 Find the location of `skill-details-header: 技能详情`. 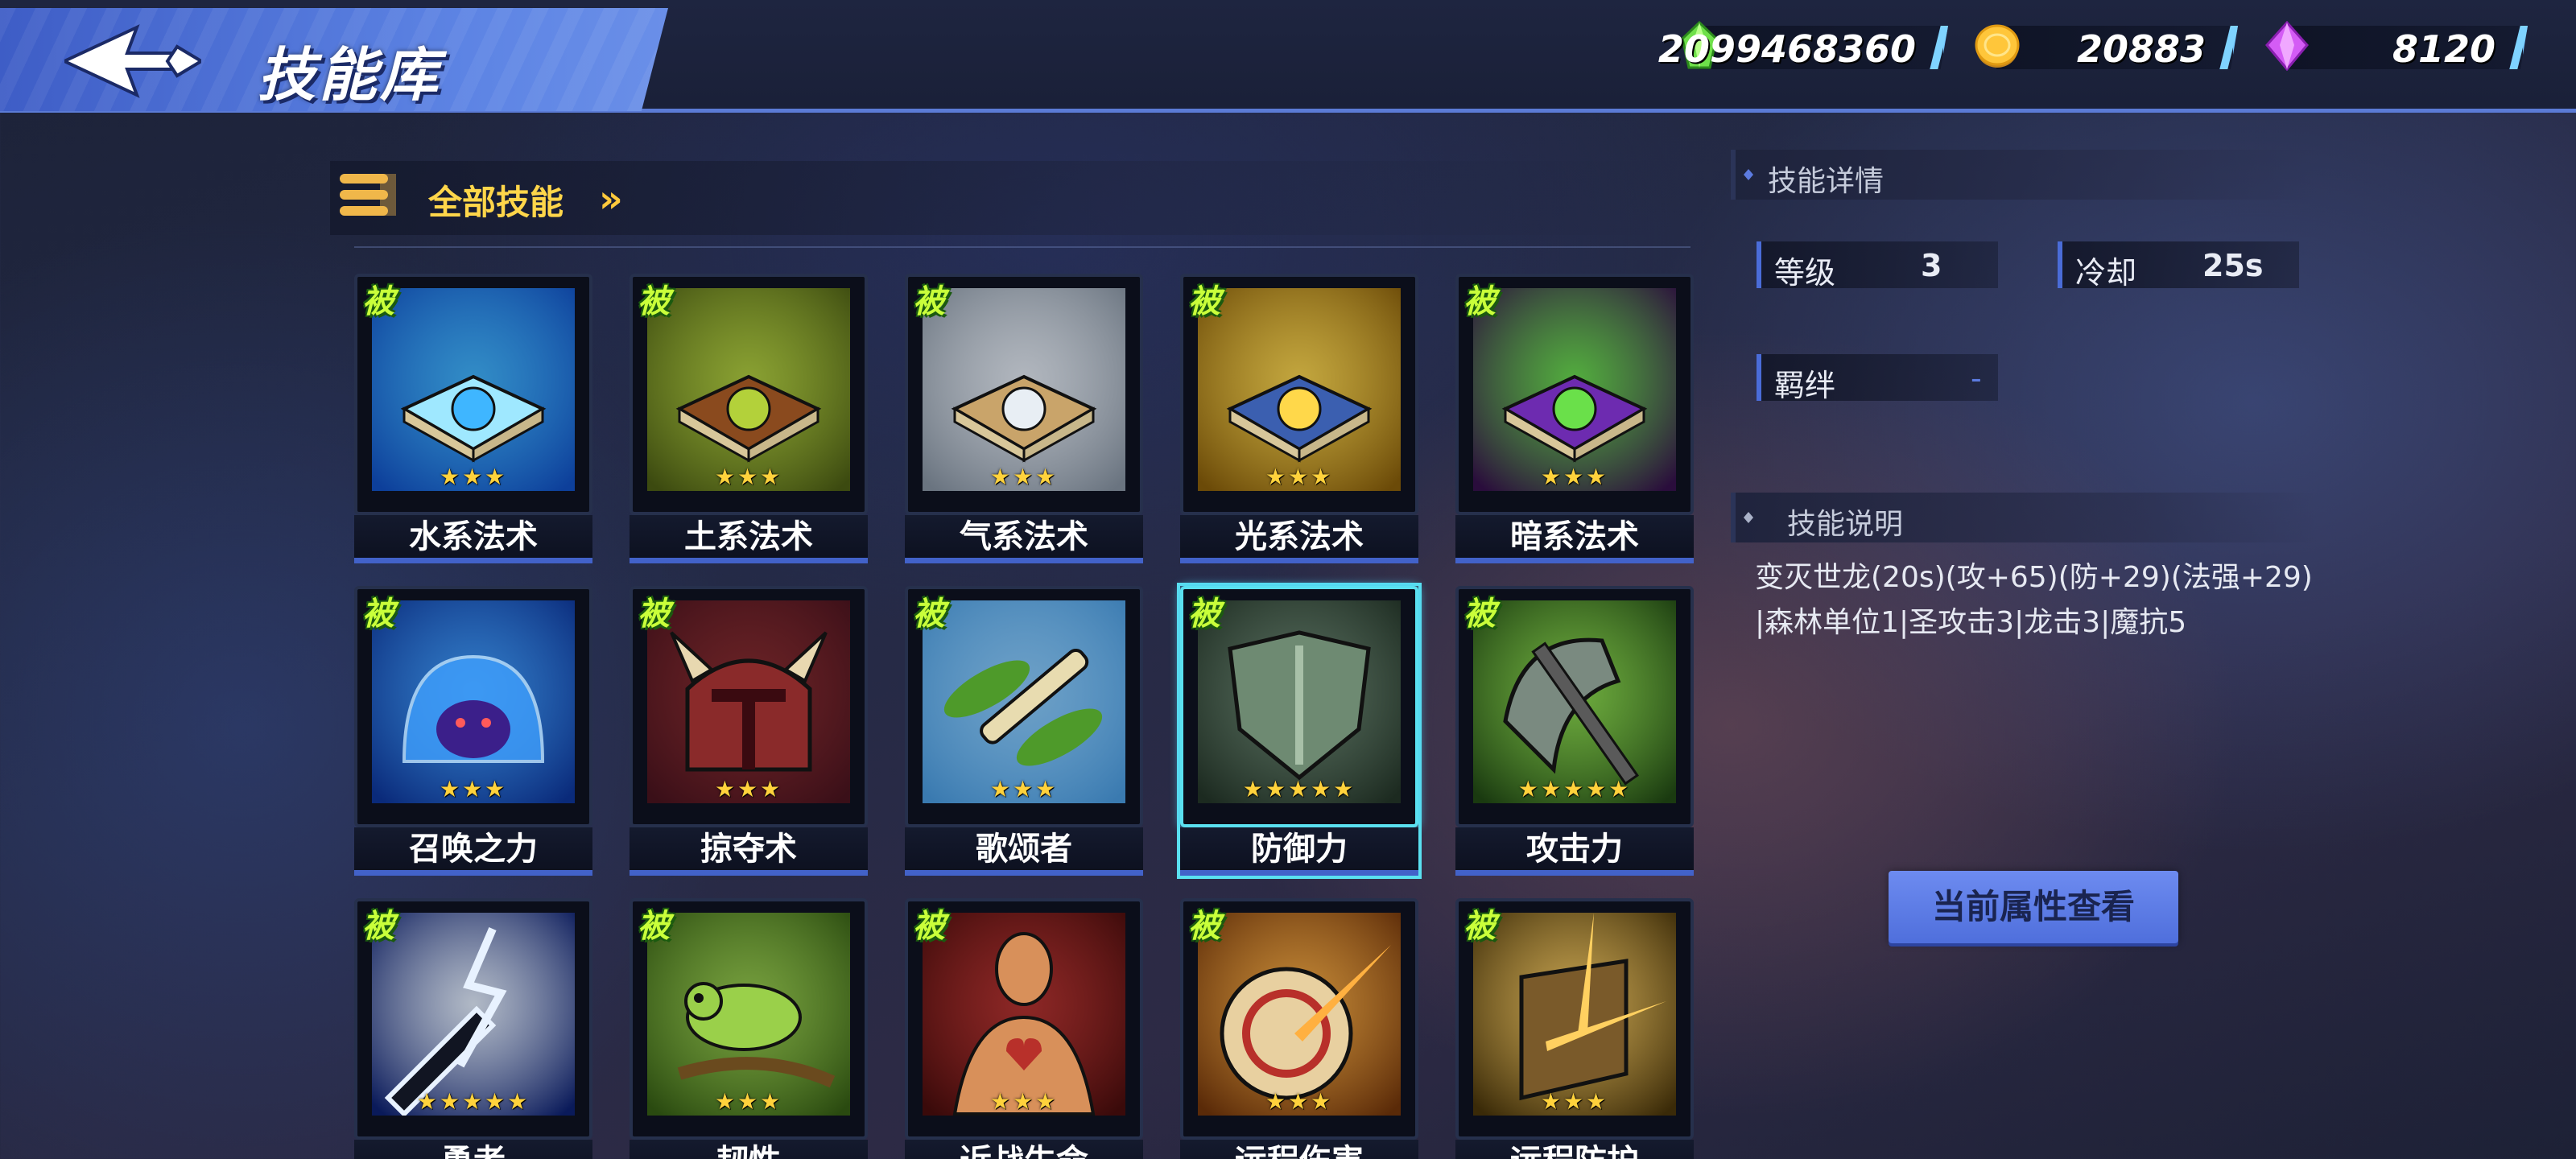

skill-details-header: 技能详情 is located at coordinates (2024, 175).